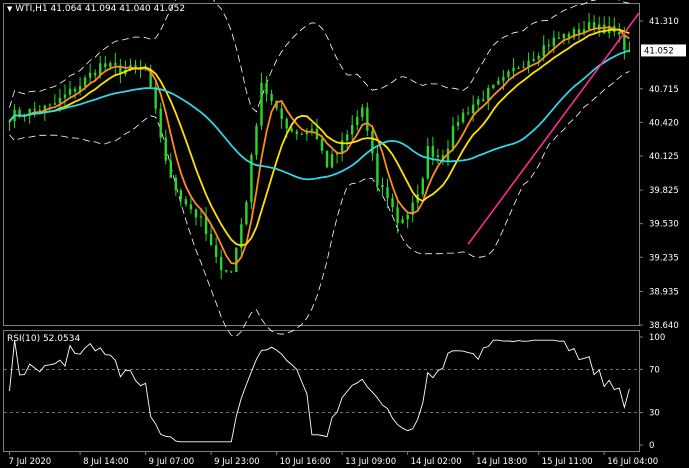 The image size is (689, 468). I want to click on collapse-triangle-icon: ▼, so click(9, 9).